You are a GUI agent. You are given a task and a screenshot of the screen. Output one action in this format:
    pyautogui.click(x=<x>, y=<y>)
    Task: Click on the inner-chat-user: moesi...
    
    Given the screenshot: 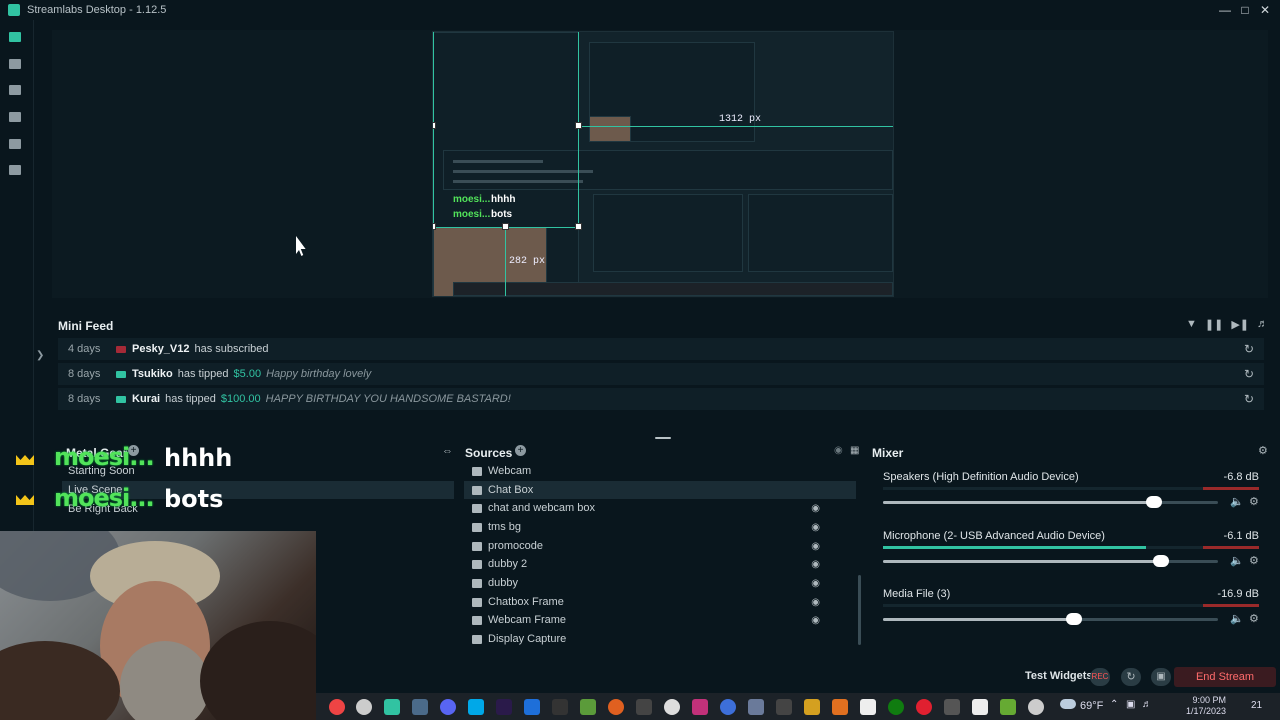 What is the action you would take?
    pyautogui.click(x=472, y=199)
    